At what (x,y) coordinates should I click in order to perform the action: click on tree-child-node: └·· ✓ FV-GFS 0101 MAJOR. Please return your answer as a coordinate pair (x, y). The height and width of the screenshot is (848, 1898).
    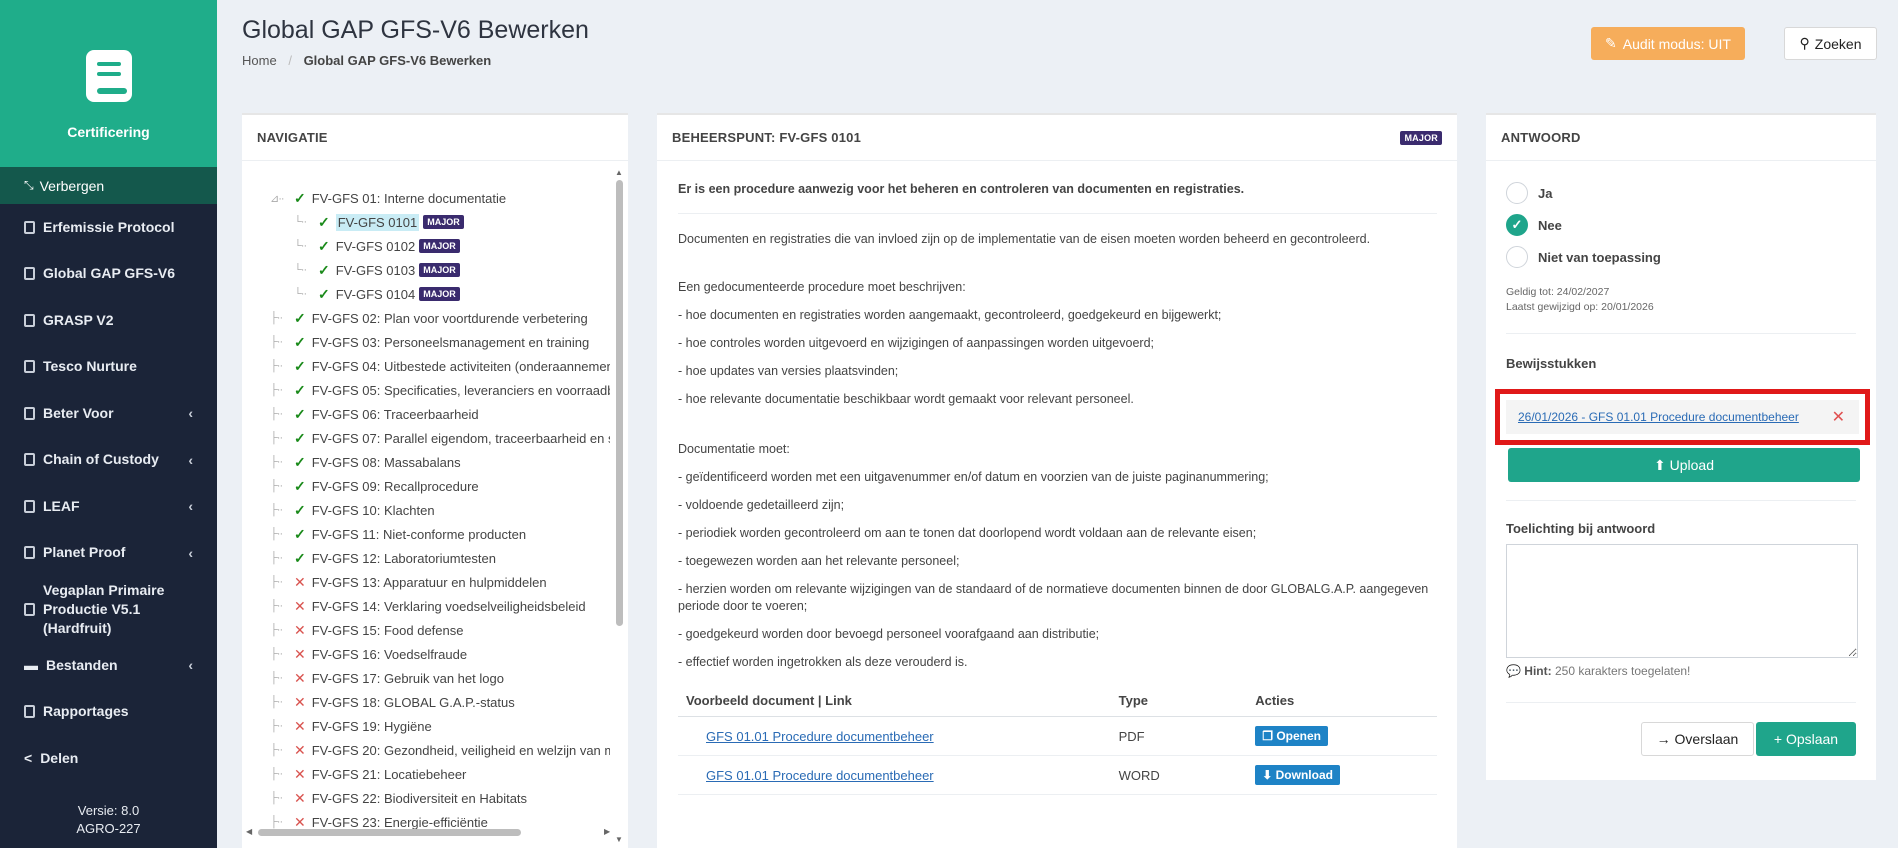
    Looking at the image, I should click on (440, 222).